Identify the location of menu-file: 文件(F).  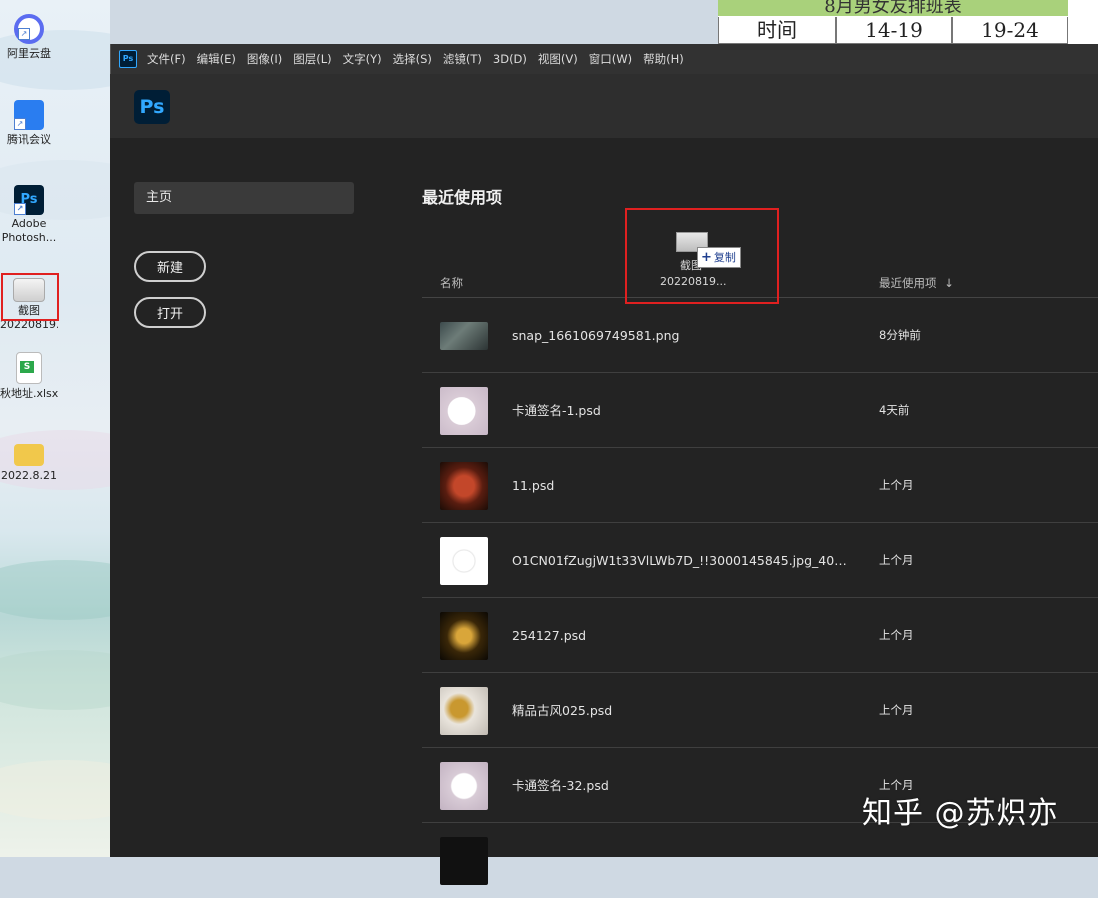
(166, 59).